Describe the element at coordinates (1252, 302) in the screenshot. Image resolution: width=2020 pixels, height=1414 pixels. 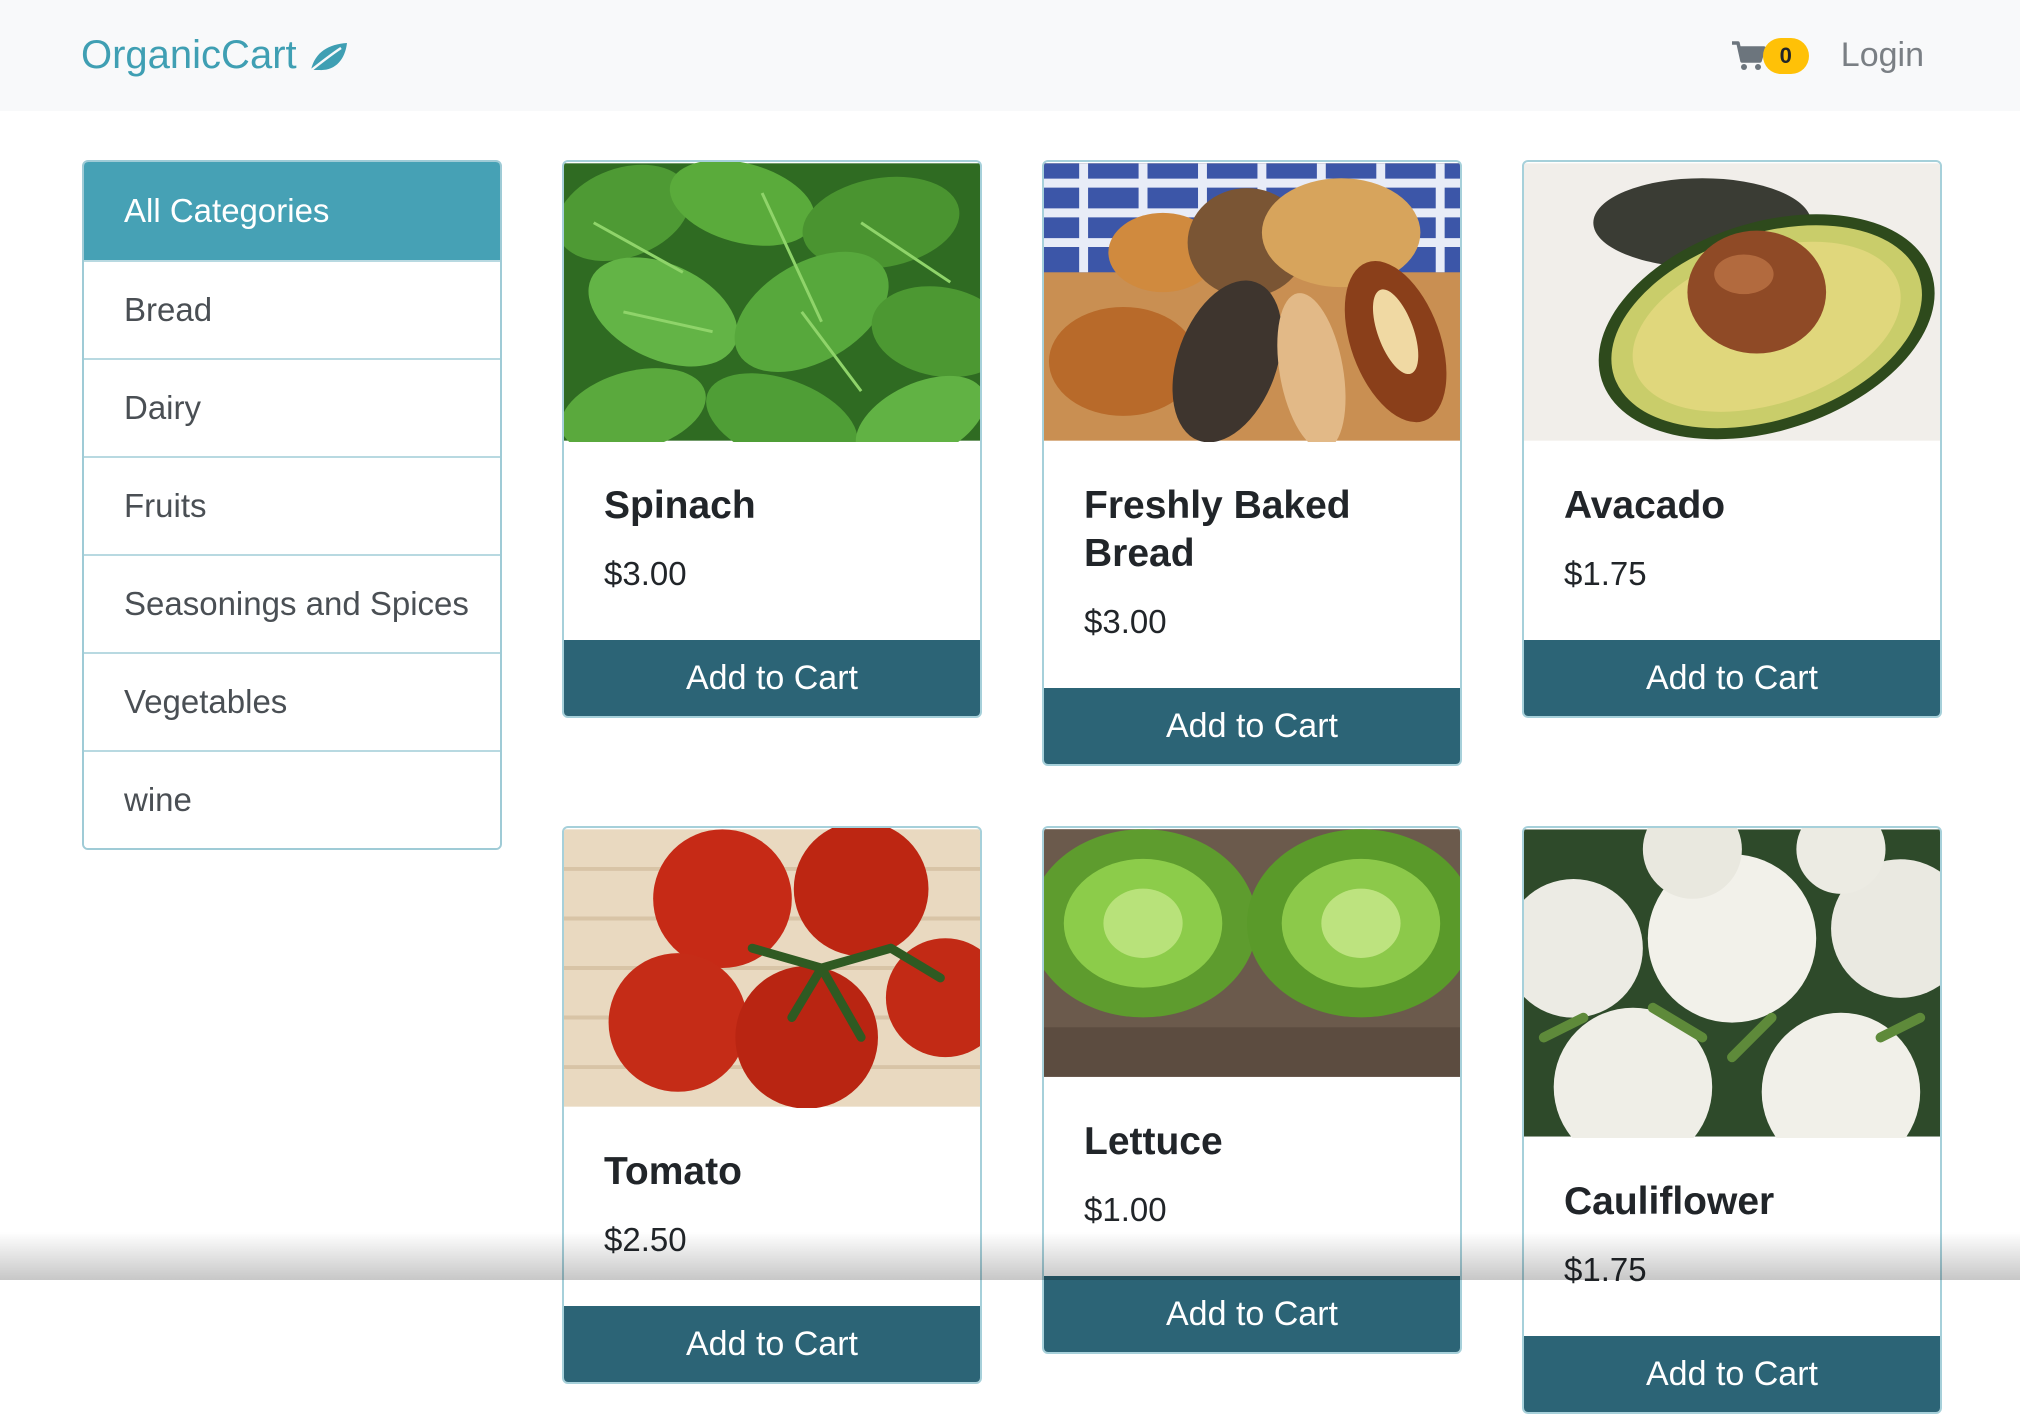
I see `bread-image` at that location.